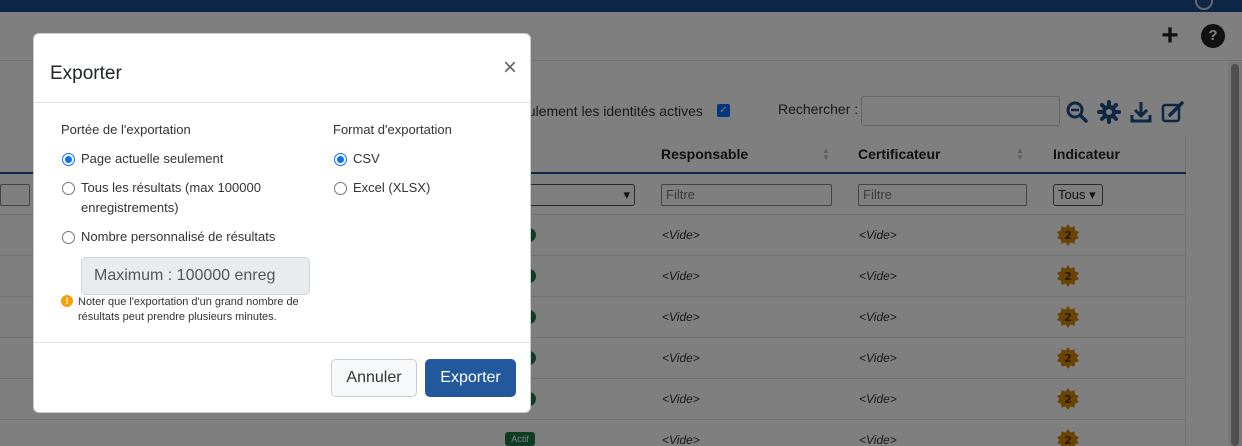 Image resolution: width=1242 pixels, height=446 pixels. What do you see at coordinates (68, 237) in the screenshot?
I see `scope-custom-count-radio` at bounding box center [68, 237].